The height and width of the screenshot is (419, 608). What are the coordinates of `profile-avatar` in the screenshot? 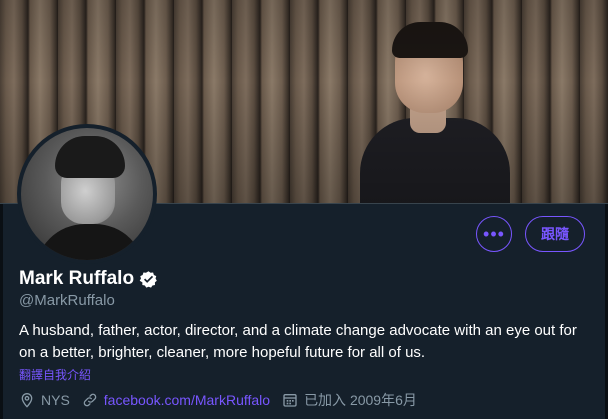 It's located at (87, 194).